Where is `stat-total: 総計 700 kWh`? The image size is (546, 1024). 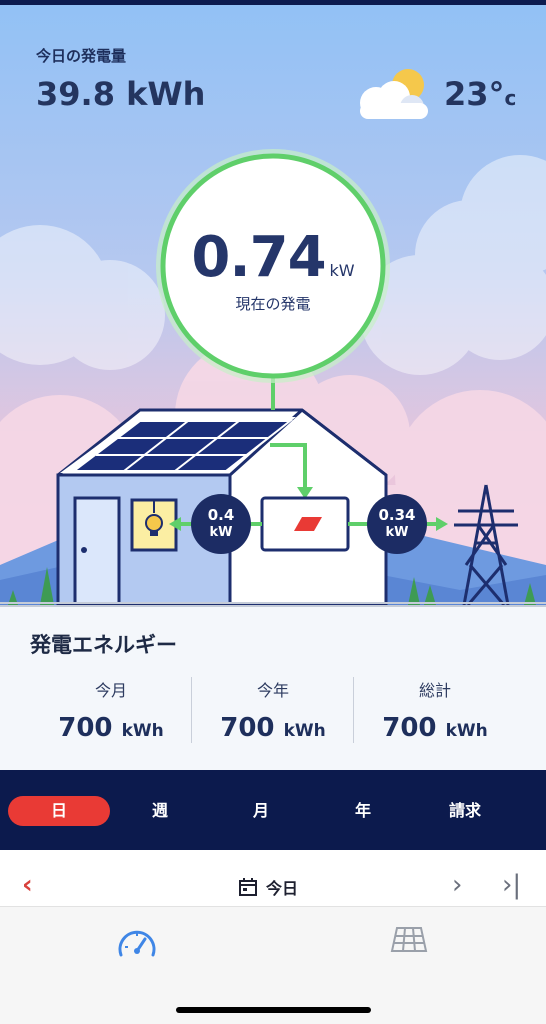
stat-total: 総計 700 kWh is located at coordinates (435, 710).